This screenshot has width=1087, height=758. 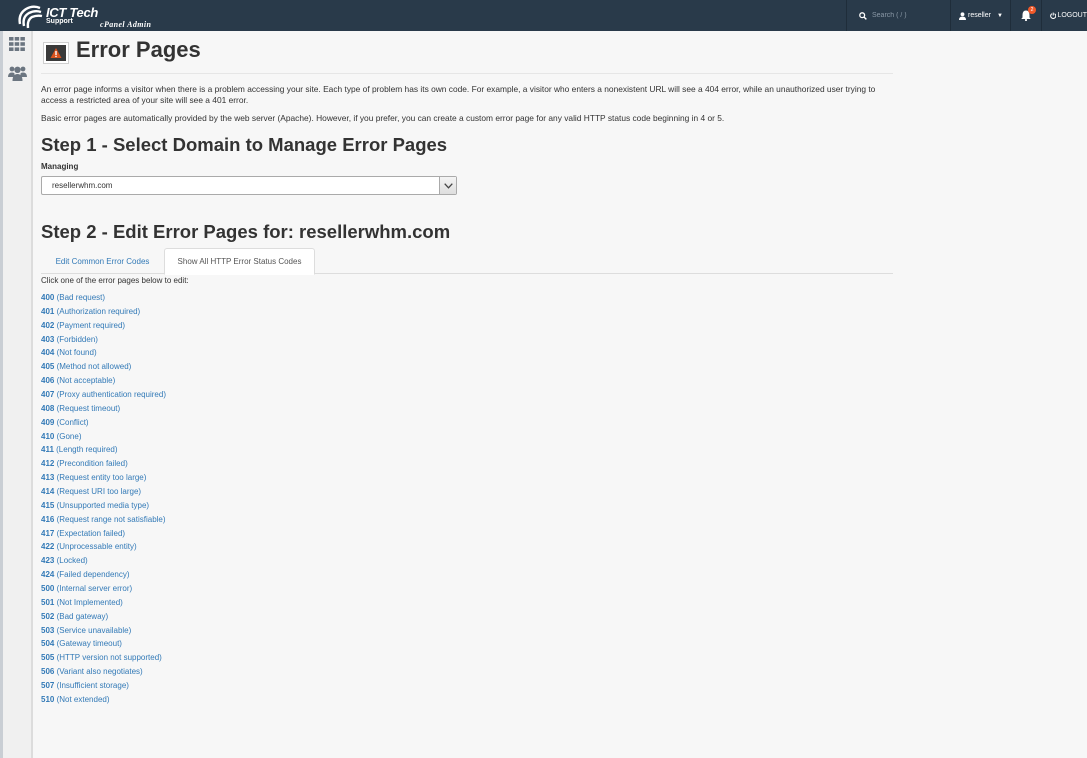 I want to click on error-code-label: (Unprocessable entity), so click(x=96, y=547).